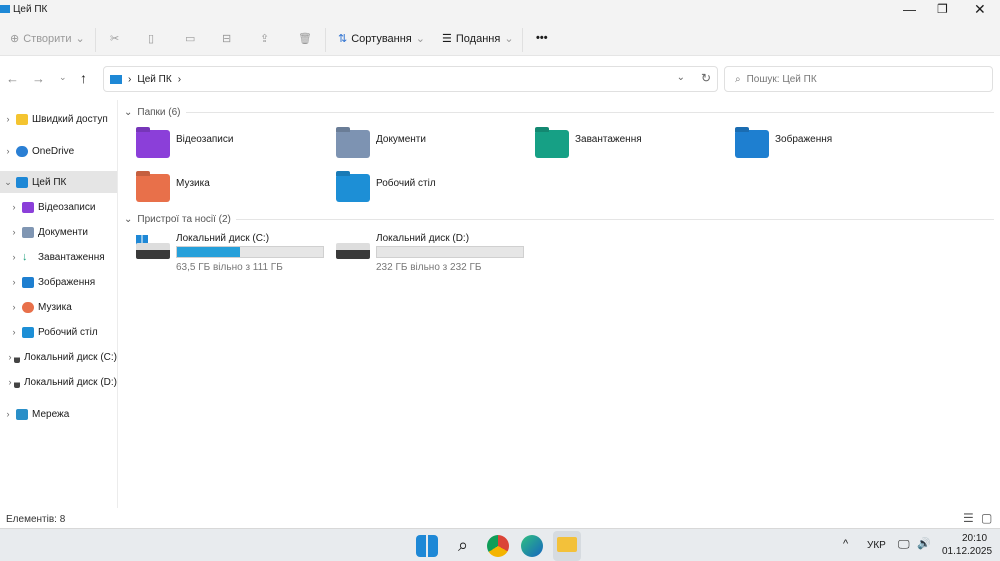 This screenshot has width=1000, height=561. What do you see at coordinates (986, 518) in the screenshot?
I see `tiles-view-button: ▢` at bounding box center [986, 518].